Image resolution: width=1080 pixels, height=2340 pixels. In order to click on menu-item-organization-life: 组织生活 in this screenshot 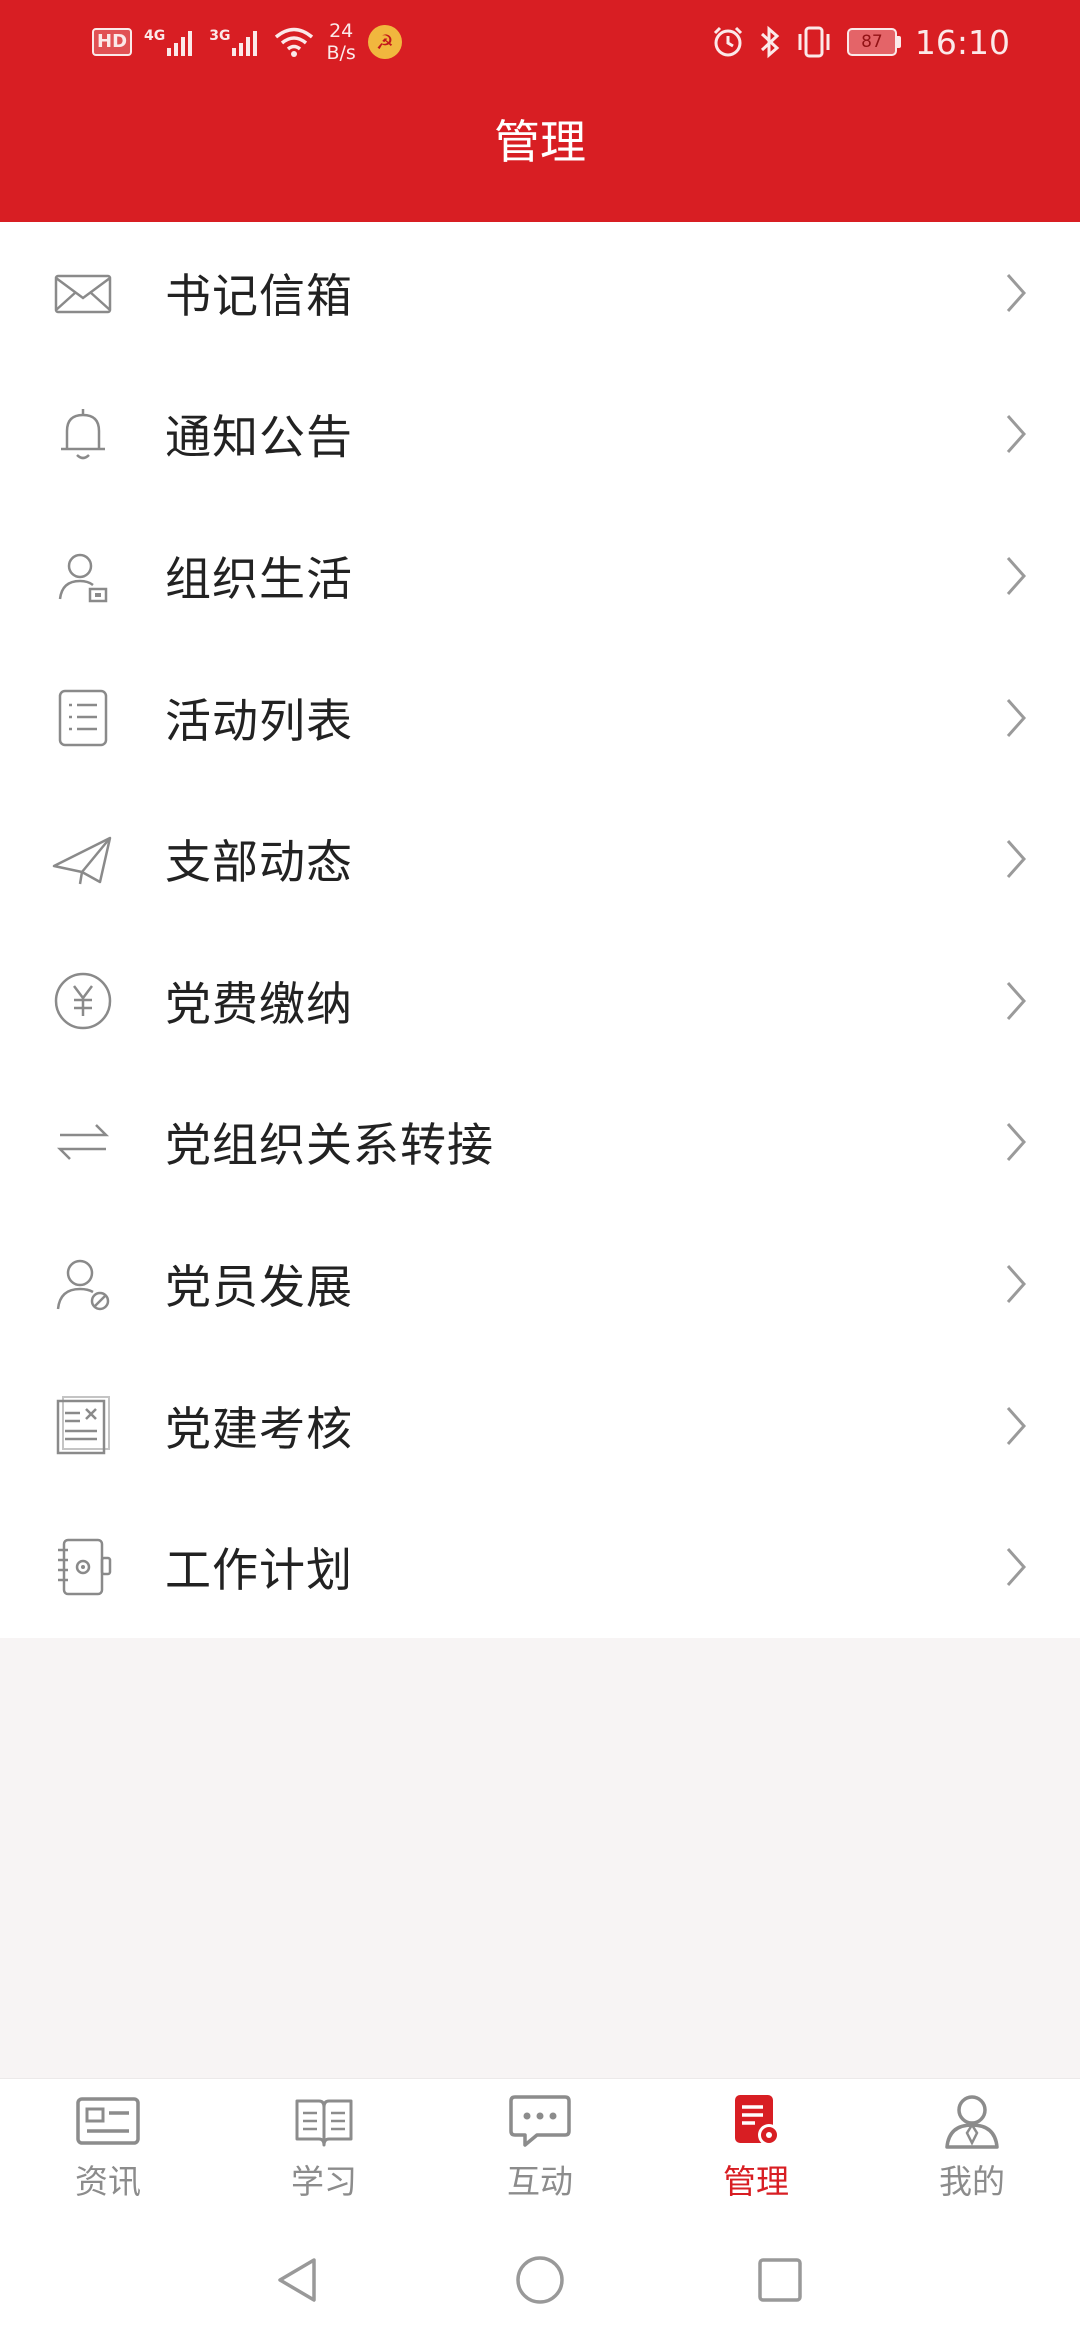, I will do `click(540, 576)`.